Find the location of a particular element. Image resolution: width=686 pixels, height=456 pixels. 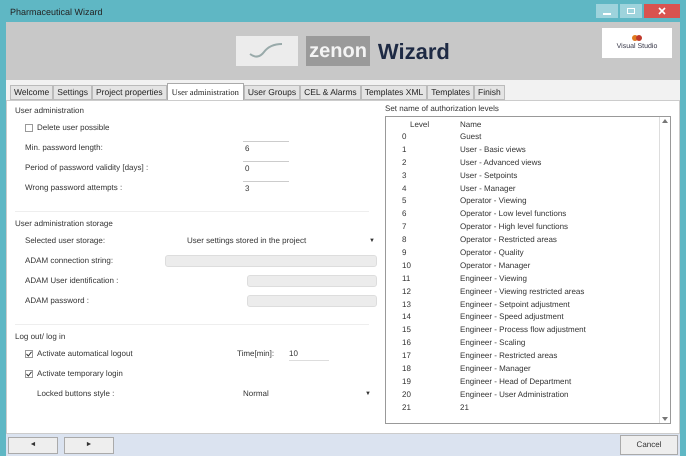

scroll-down-icon is located at coordinates (665, 419).